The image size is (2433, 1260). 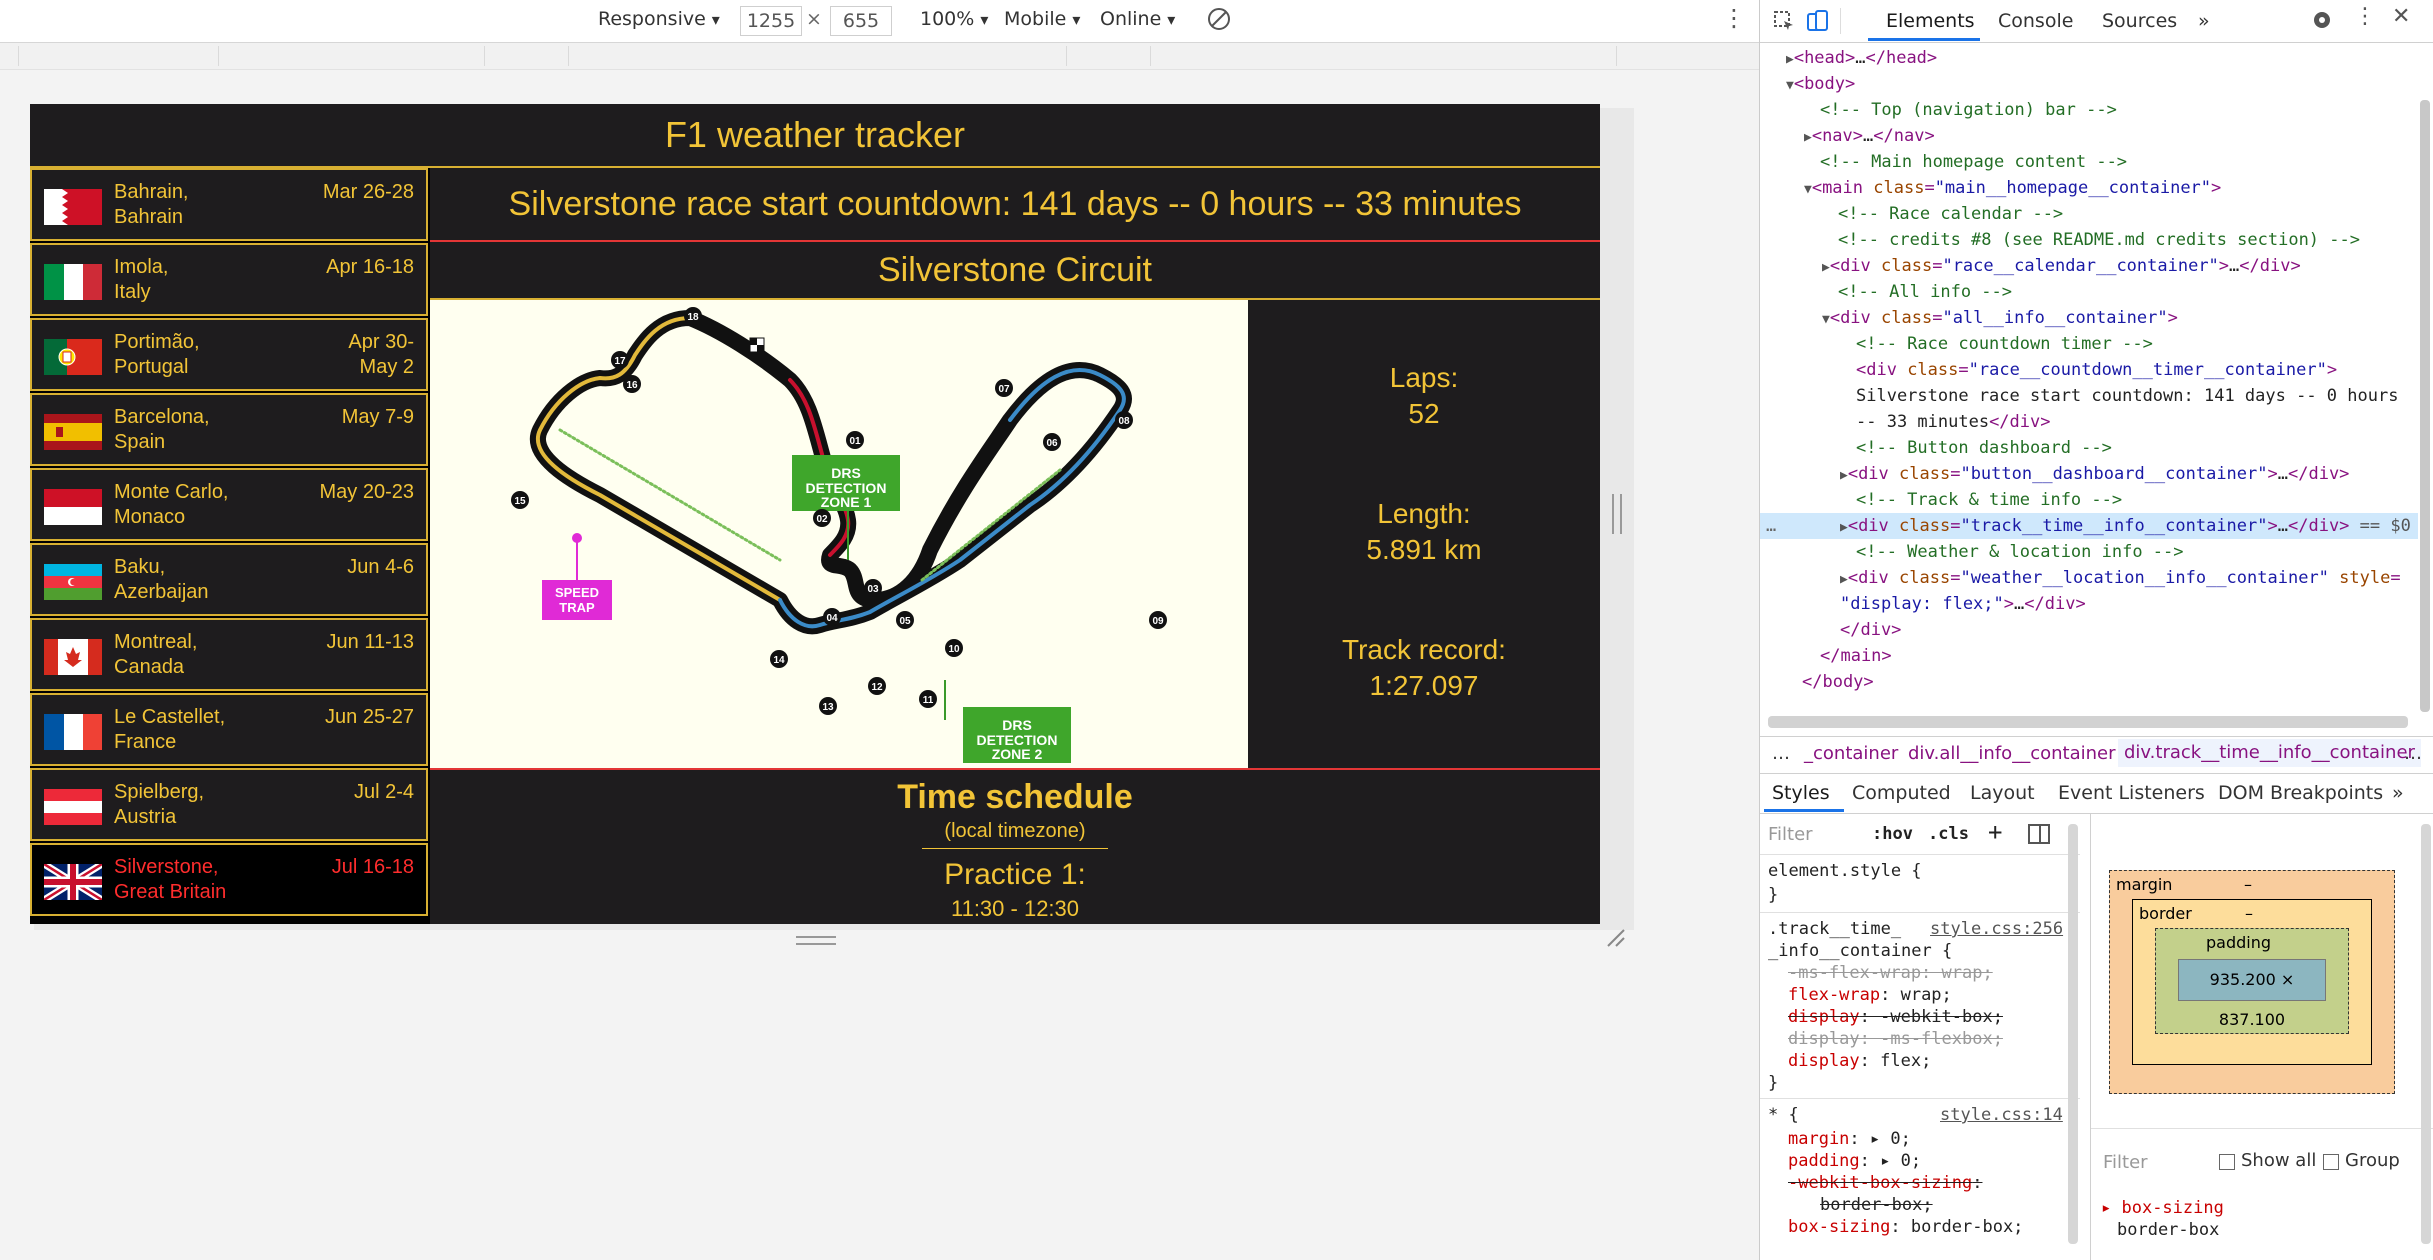 I want to click on schedule-subtitle: (local timezone), so click(x=1015, y=831).